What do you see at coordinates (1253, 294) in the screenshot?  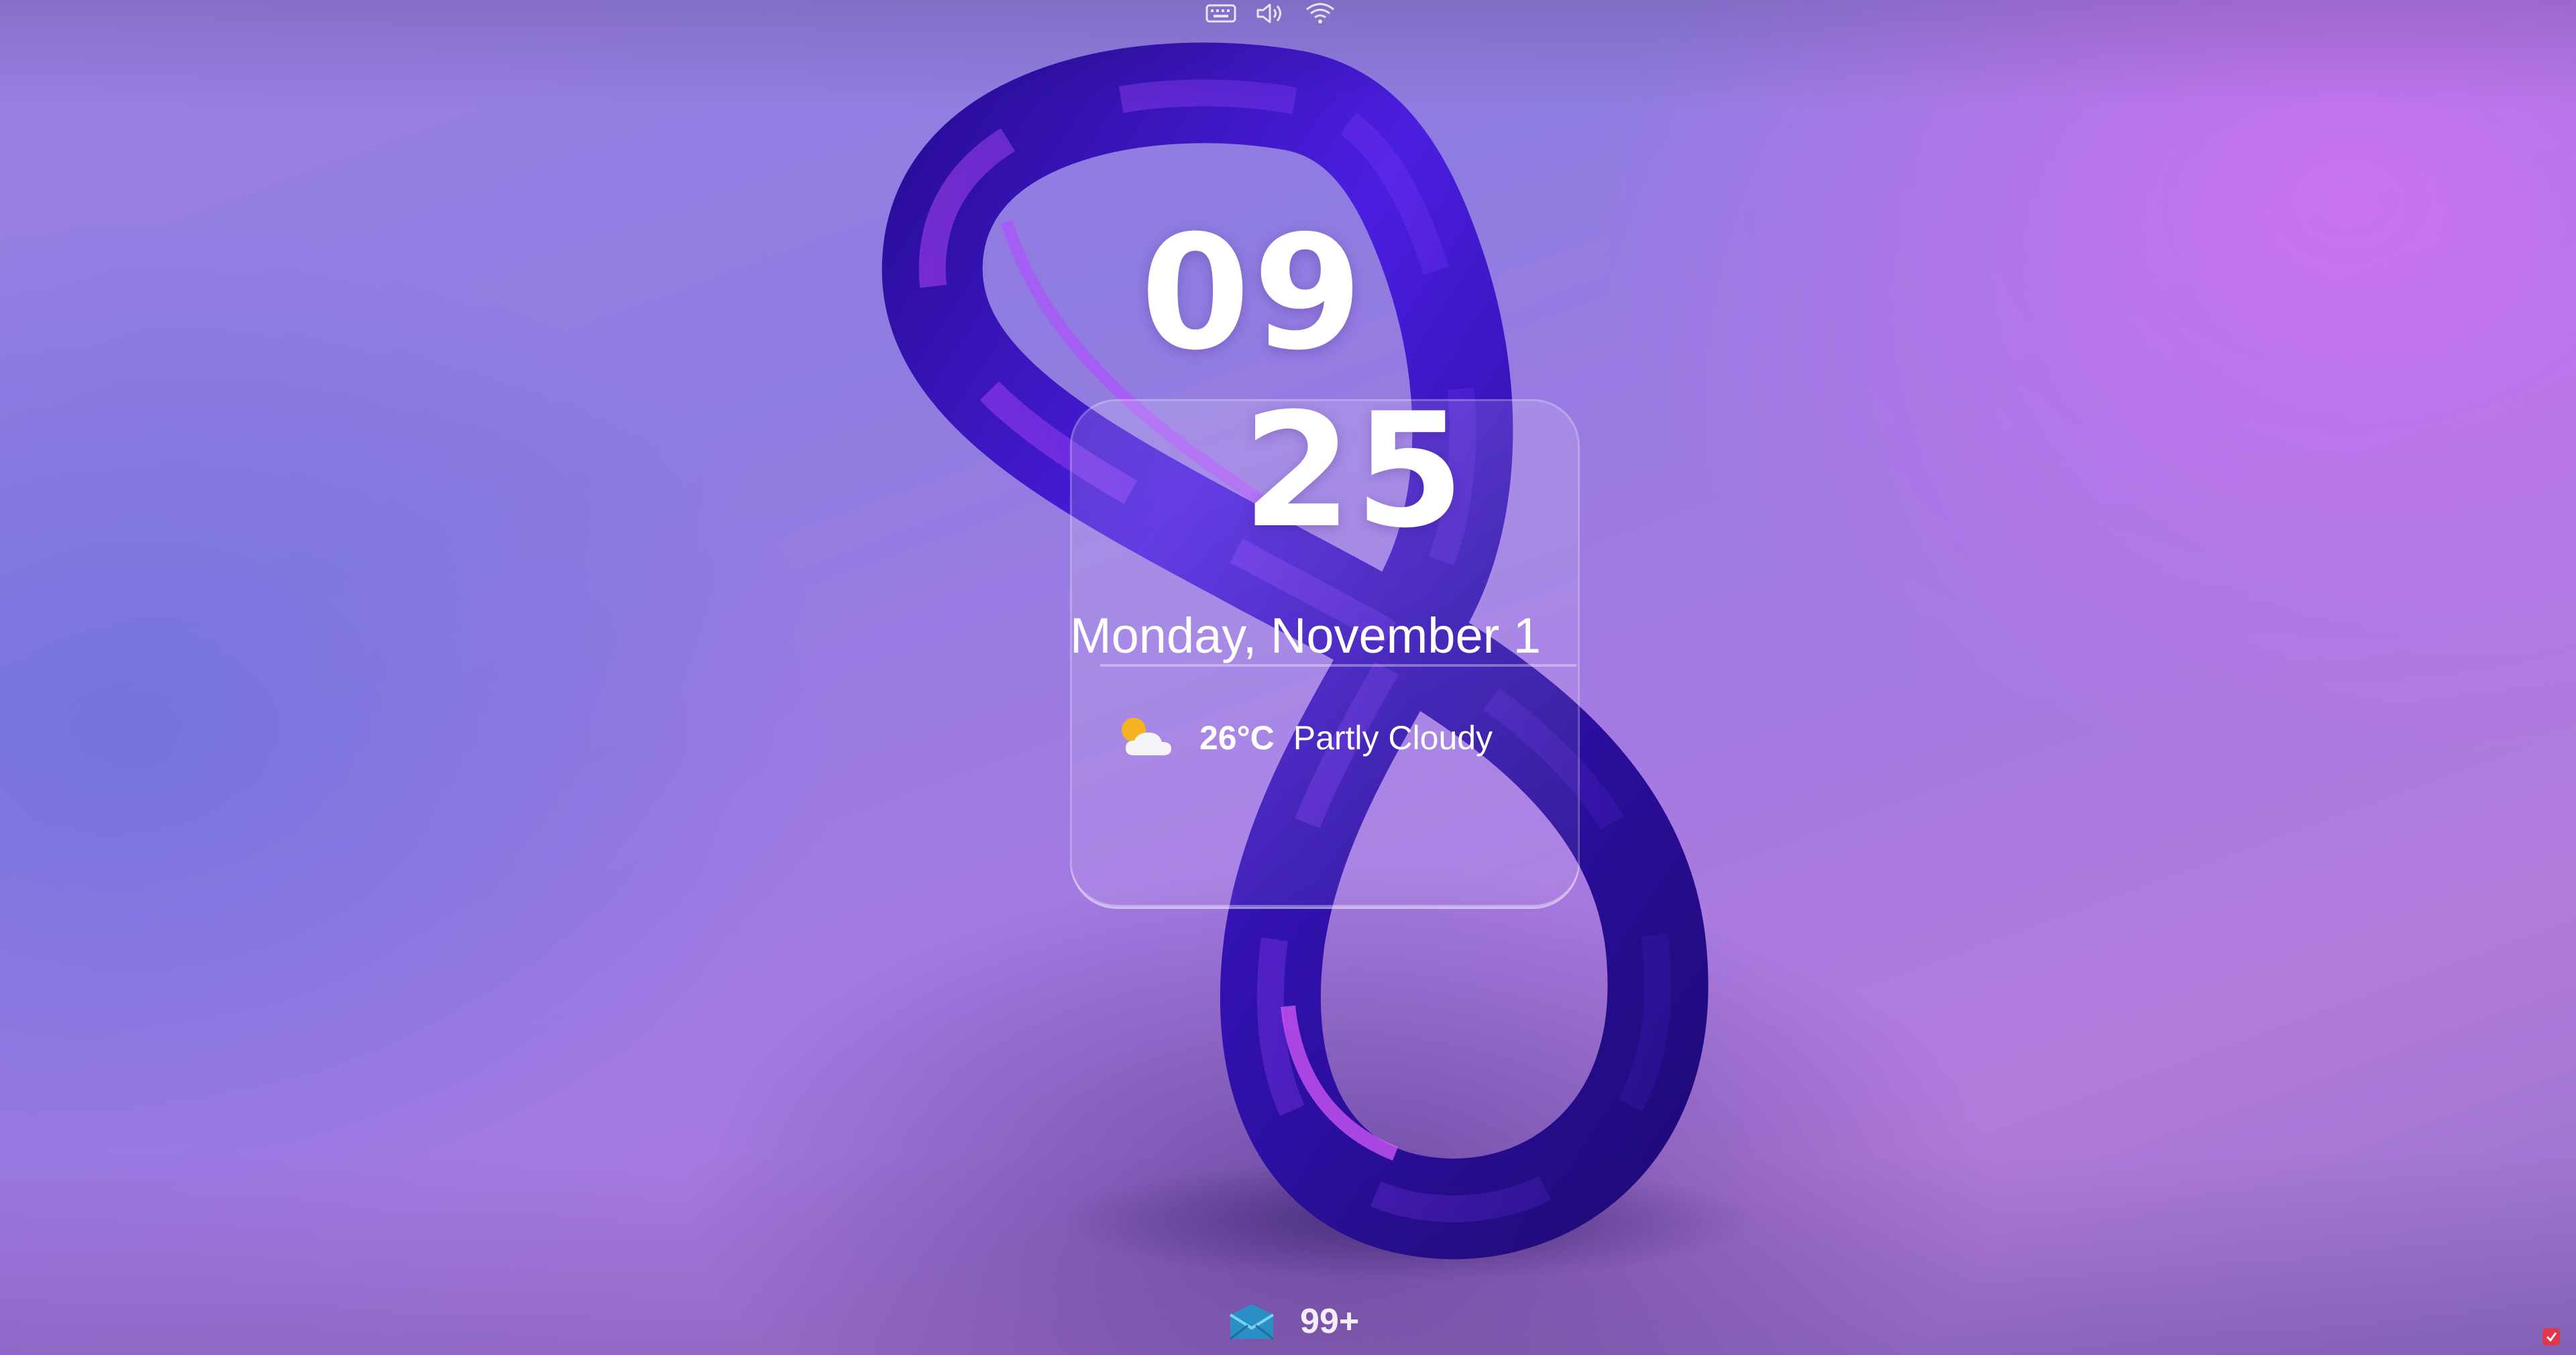 I see `clock-hour: 09` at bounding box center [1253, 294].